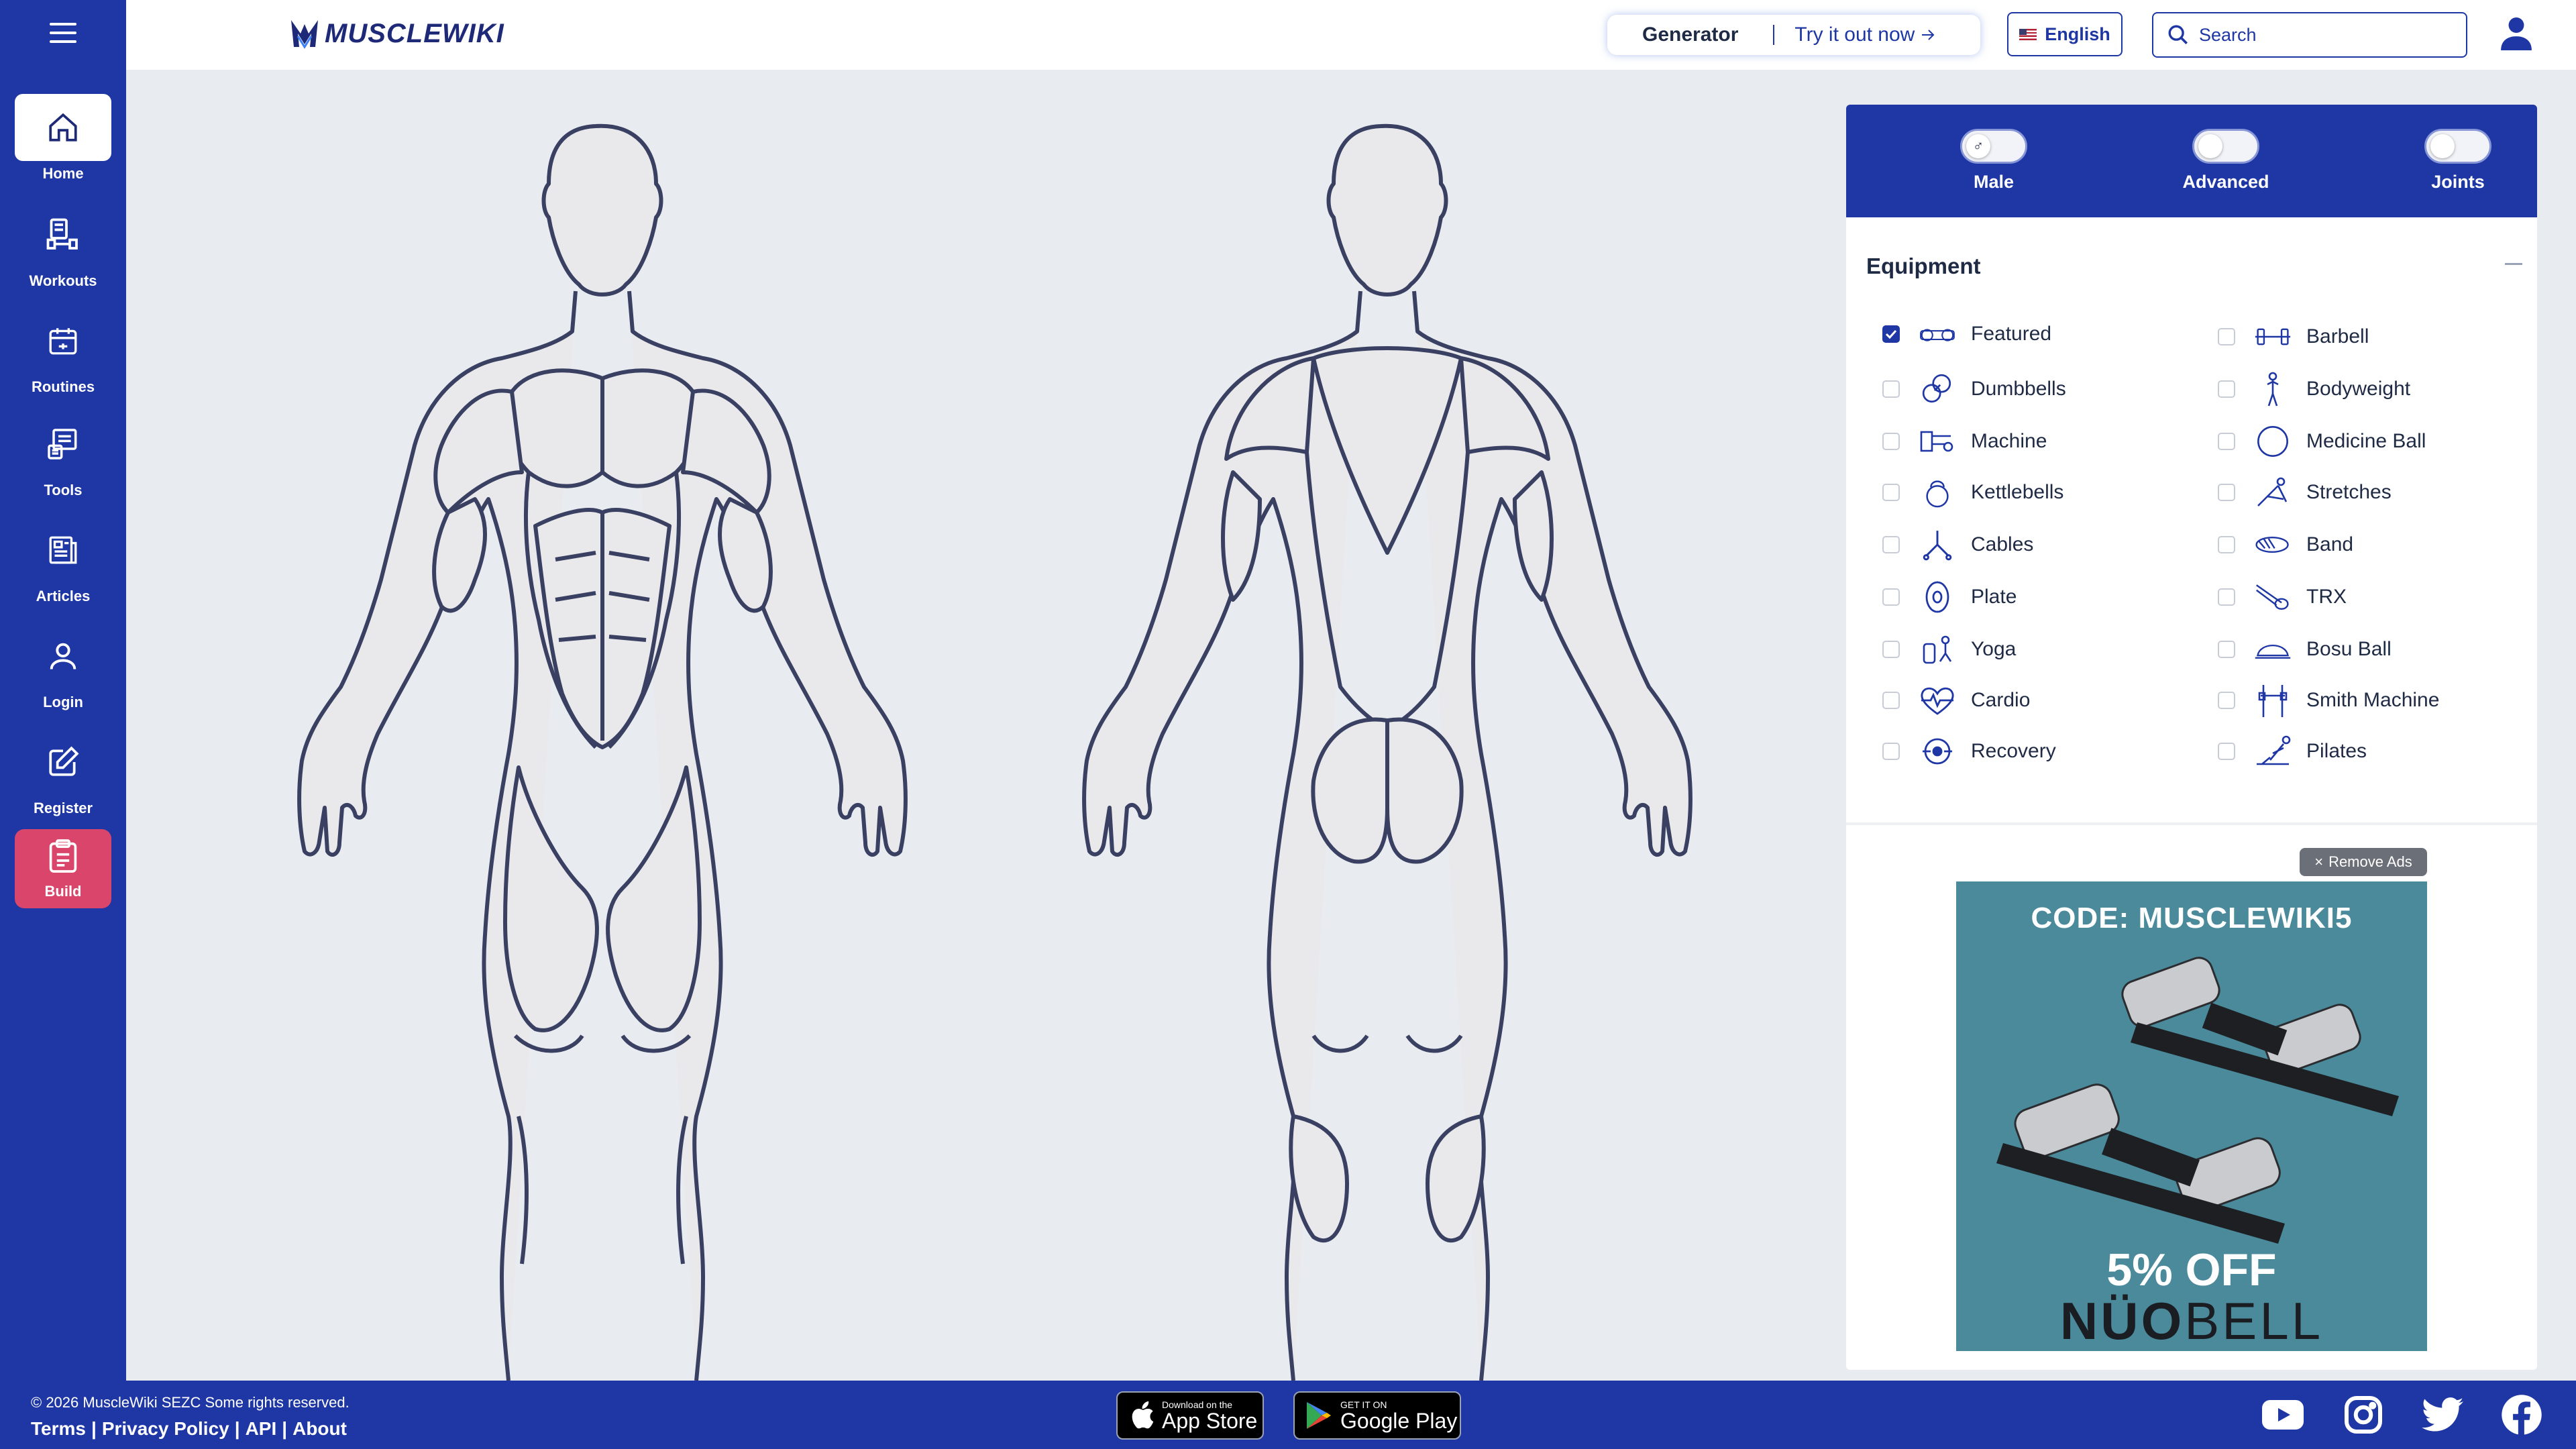  Describe the element at coordinates (1854, 34) in the screenshot. I see `try-it-out-link: Try it out now` at that location.